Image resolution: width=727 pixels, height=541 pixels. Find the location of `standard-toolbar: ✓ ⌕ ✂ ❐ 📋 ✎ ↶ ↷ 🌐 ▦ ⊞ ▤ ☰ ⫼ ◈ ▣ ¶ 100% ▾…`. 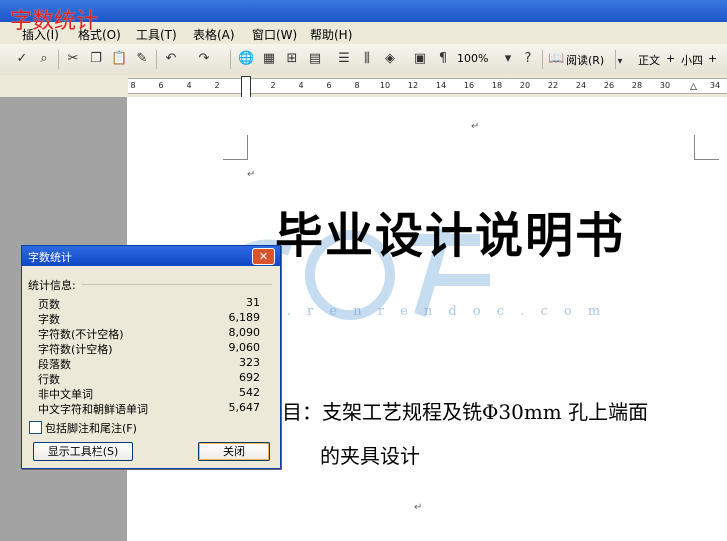

standard-toolbar: ✓ ⌕ ✂ ❐ 📋 ✎ ↶ ↷ 🌐 ▦ ⊞ ▤ ☰ ⫼ ◈ ▣ ¶ 100% ▾… is located at coordinates (363, 60).